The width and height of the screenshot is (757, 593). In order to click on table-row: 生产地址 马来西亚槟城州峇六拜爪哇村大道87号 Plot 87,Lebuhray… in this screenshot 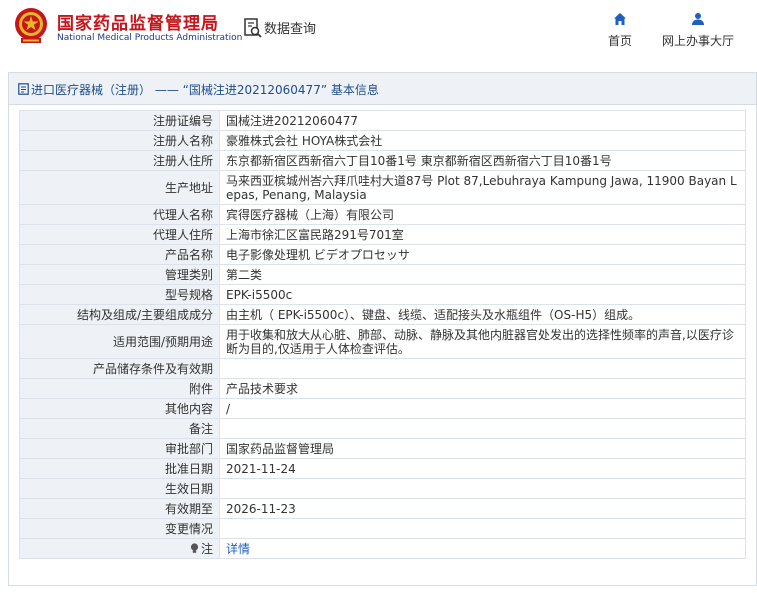, I will do `click(382, 187)`.